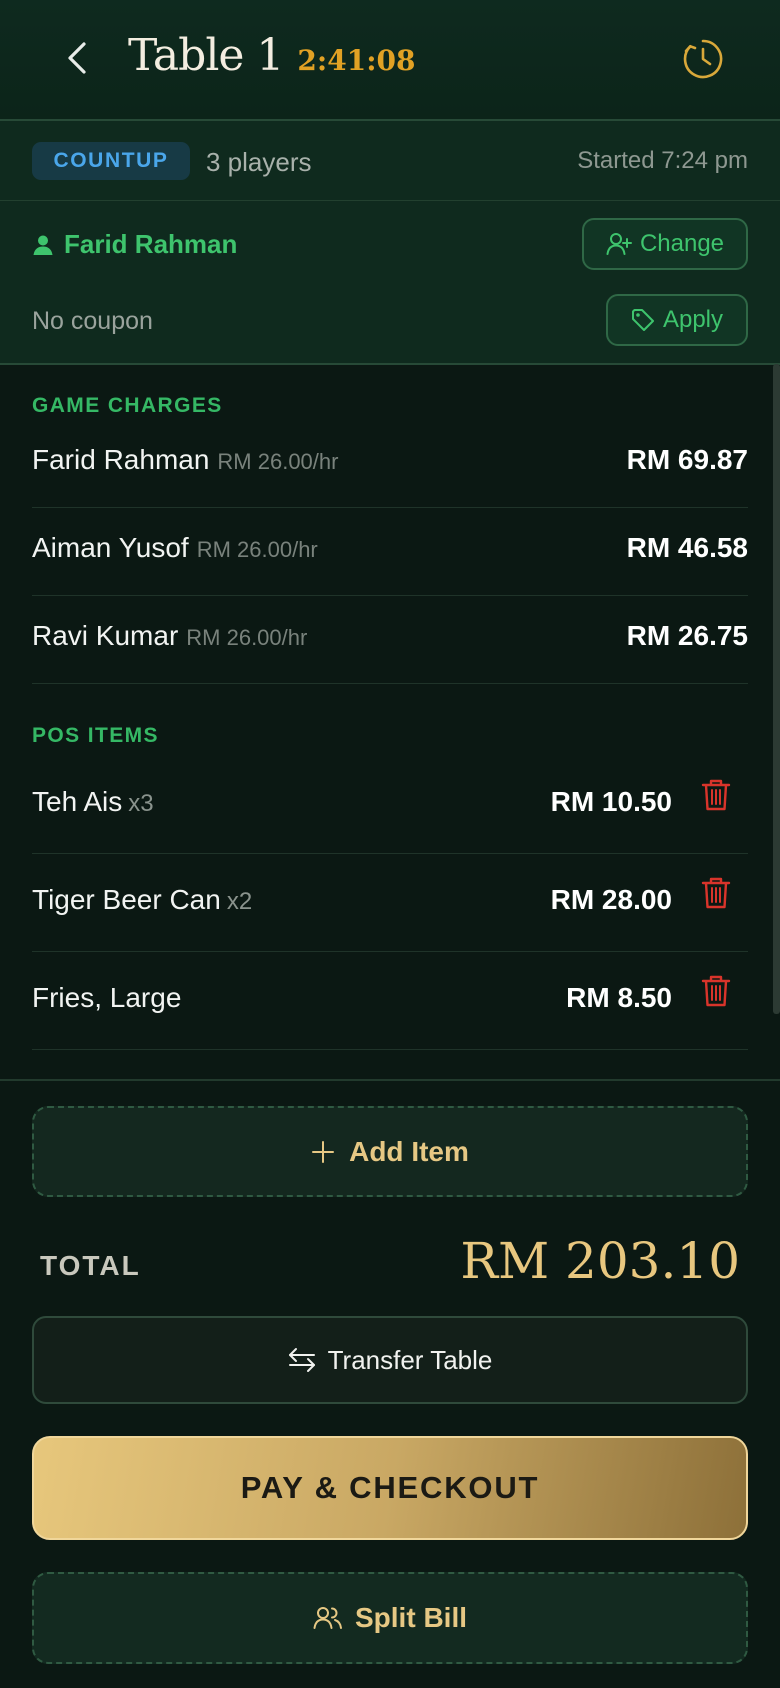  What do you see at coordinates (151, 244) in the screenshot?
I see `customer-name: Farid Rahman` at bounding box center [151, 244].